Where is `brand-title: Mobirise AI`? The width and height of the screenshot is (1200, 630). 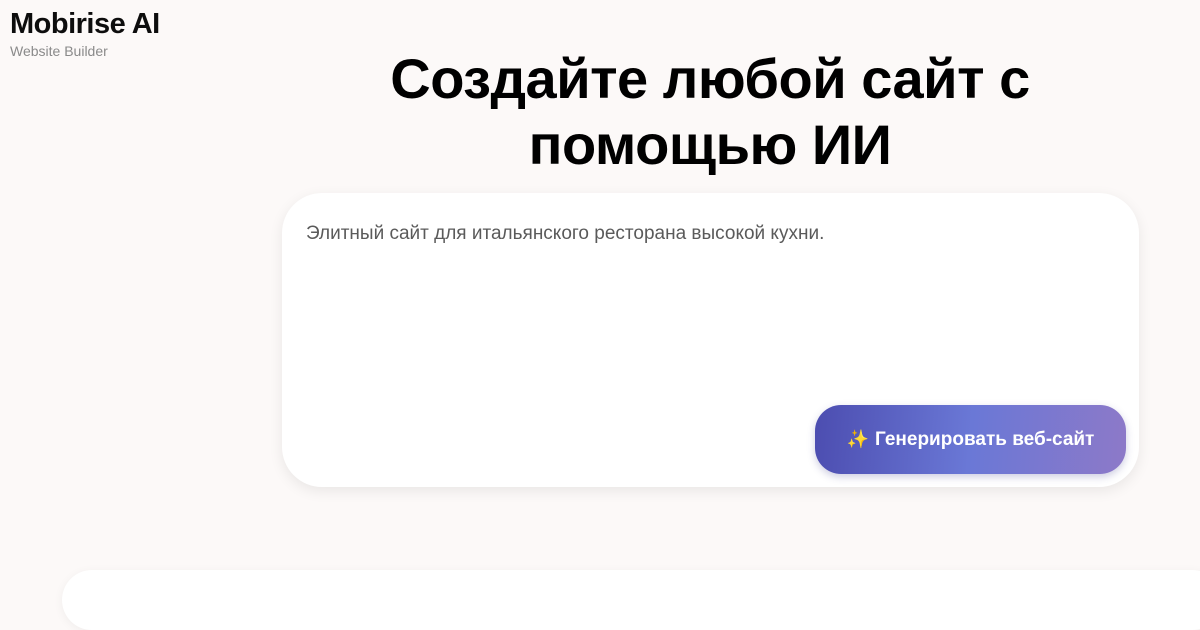
brand-title: Mobirise AI is located at coordinates (85, 24).